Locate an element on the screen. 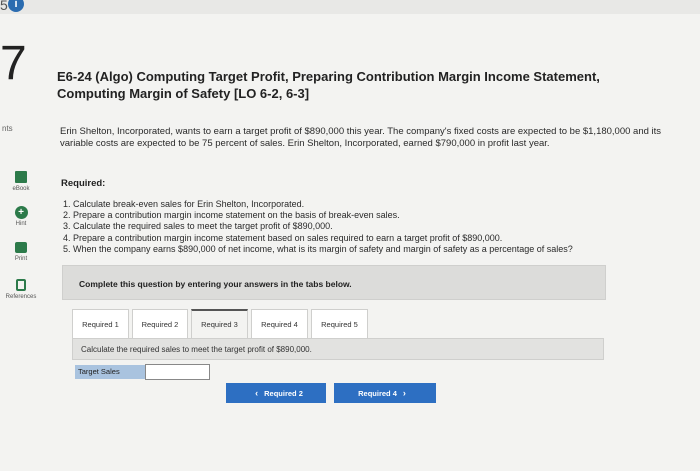 This screenshot has width=700, height=471. chevron-right-icon: › is located at coordinates (404, 393).